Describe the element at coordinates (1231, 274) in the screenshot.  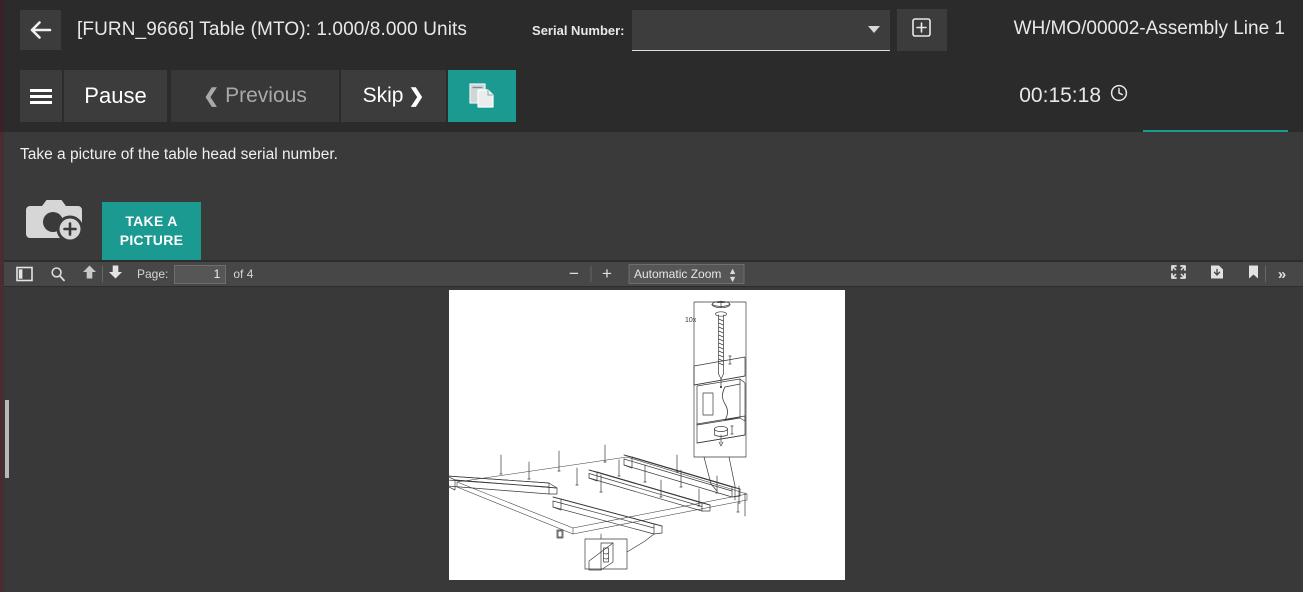
I see `pdf-toolbar-right: »` at that location.